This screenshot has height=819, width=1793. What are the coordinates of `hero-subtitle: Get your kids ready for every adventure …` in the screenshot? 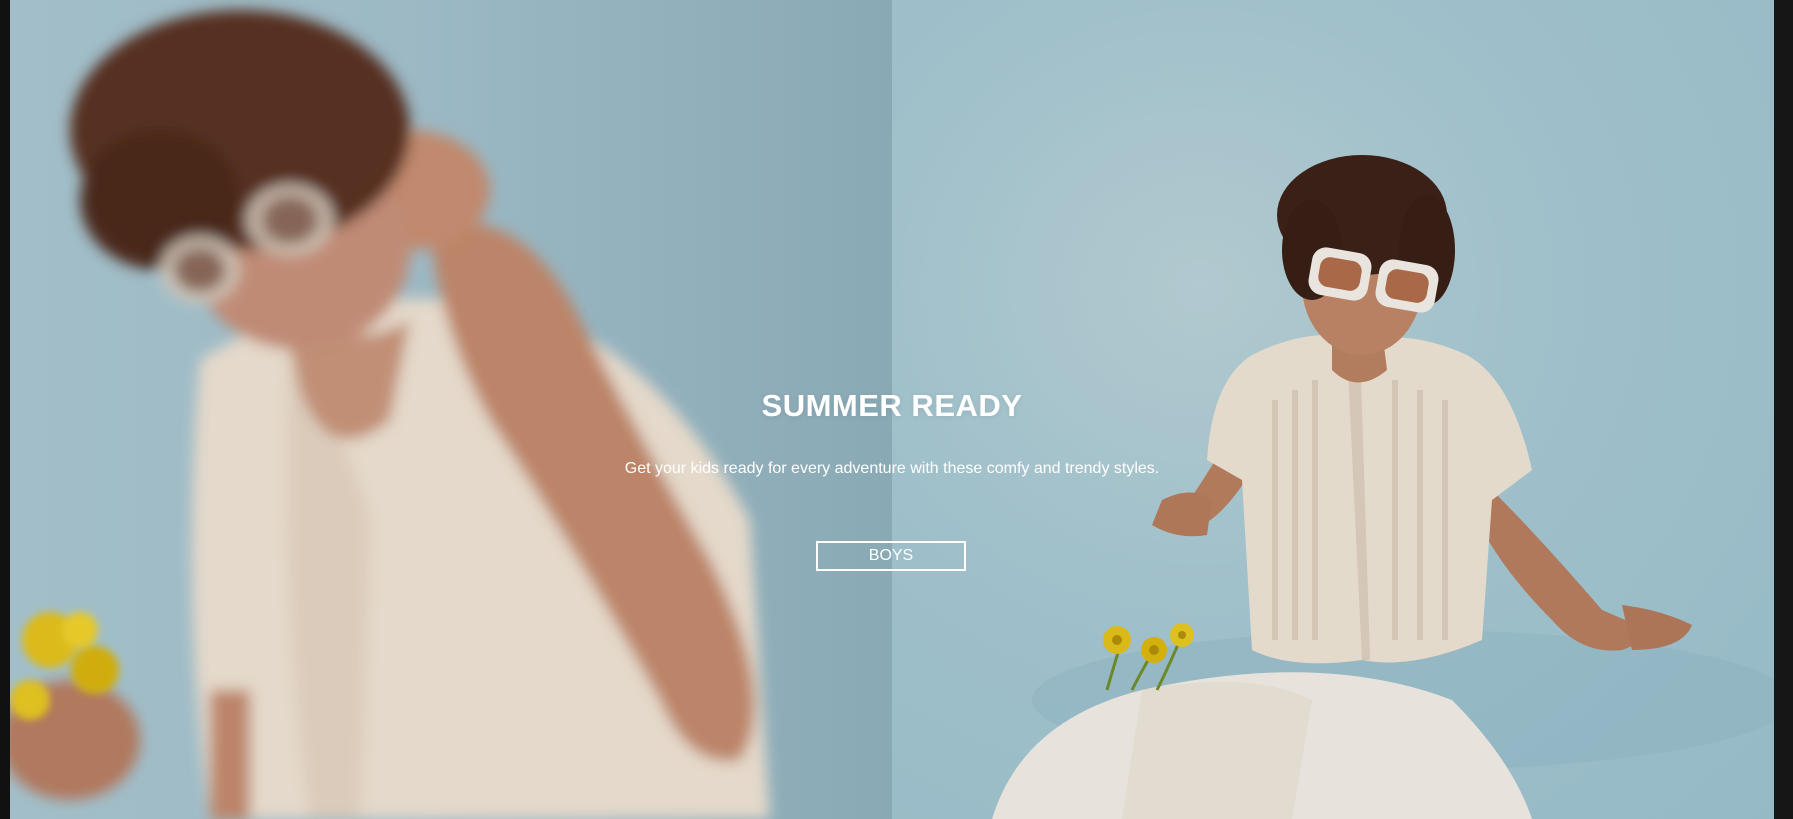 It's located at (892, 468).